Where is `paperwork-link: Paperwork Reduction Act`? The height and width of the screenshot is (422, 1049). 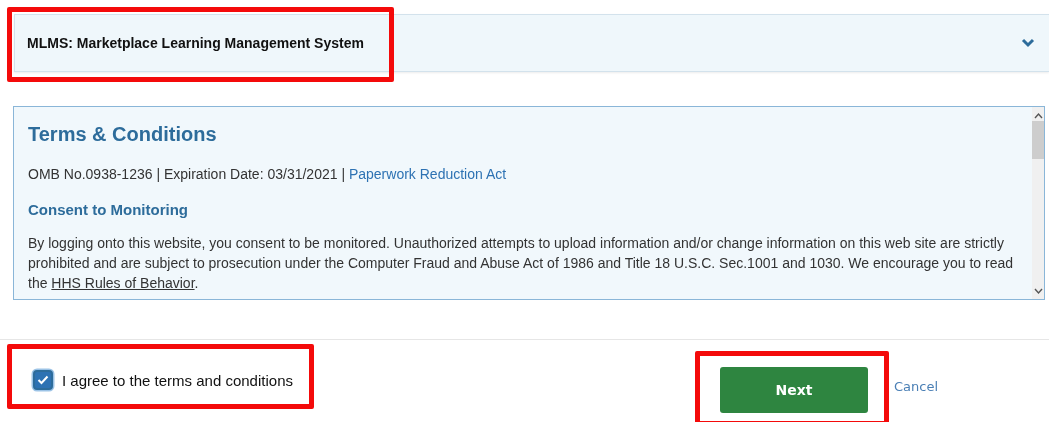 paperwork-link: Paperwork Reduction Act is located at coordinates (427, 174).